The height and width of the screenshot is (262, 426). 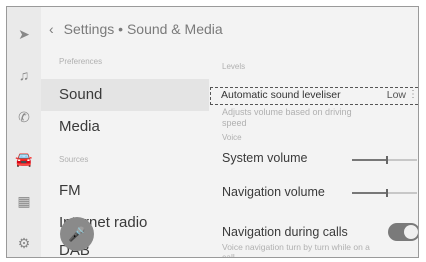 I want to click on levels-heading: Levels, so click(x=234, y=66).